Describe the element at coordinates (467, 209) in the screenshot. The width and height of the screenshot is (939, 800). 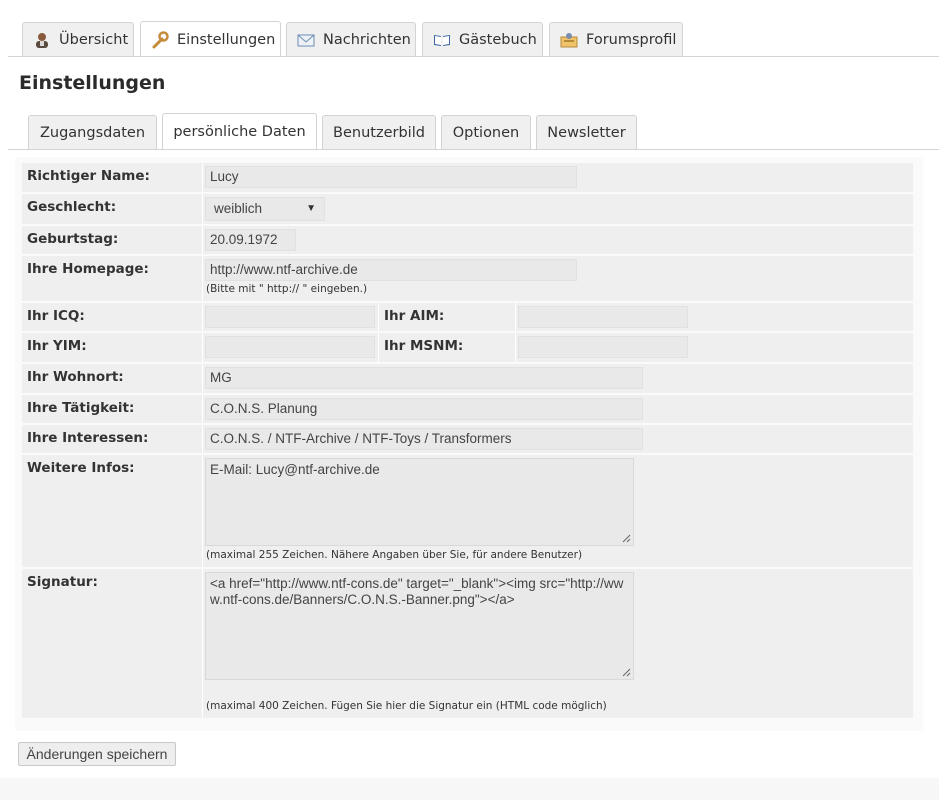
I see `form-row-gender: Geschlecht: weiblich ▼` at that location.